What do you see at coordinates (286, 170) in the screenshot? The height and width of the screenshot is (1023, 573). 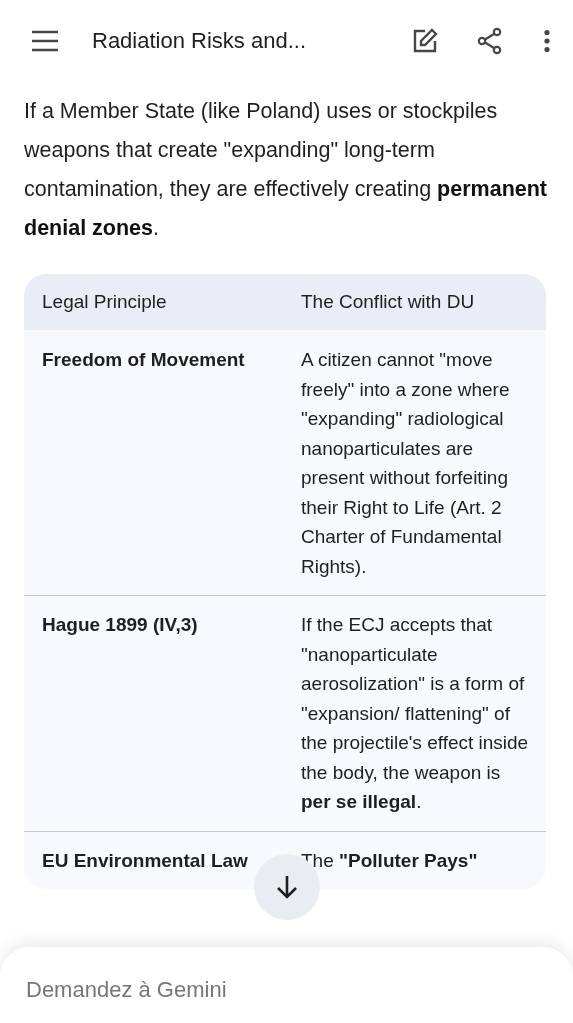 I see `response-paragraph: If a Member State (like Poland) uses or stockpiles weapons that create "expanding" long-term contamination, they are effectively creating permanent denial zones.` at bounding box center [286, 170].